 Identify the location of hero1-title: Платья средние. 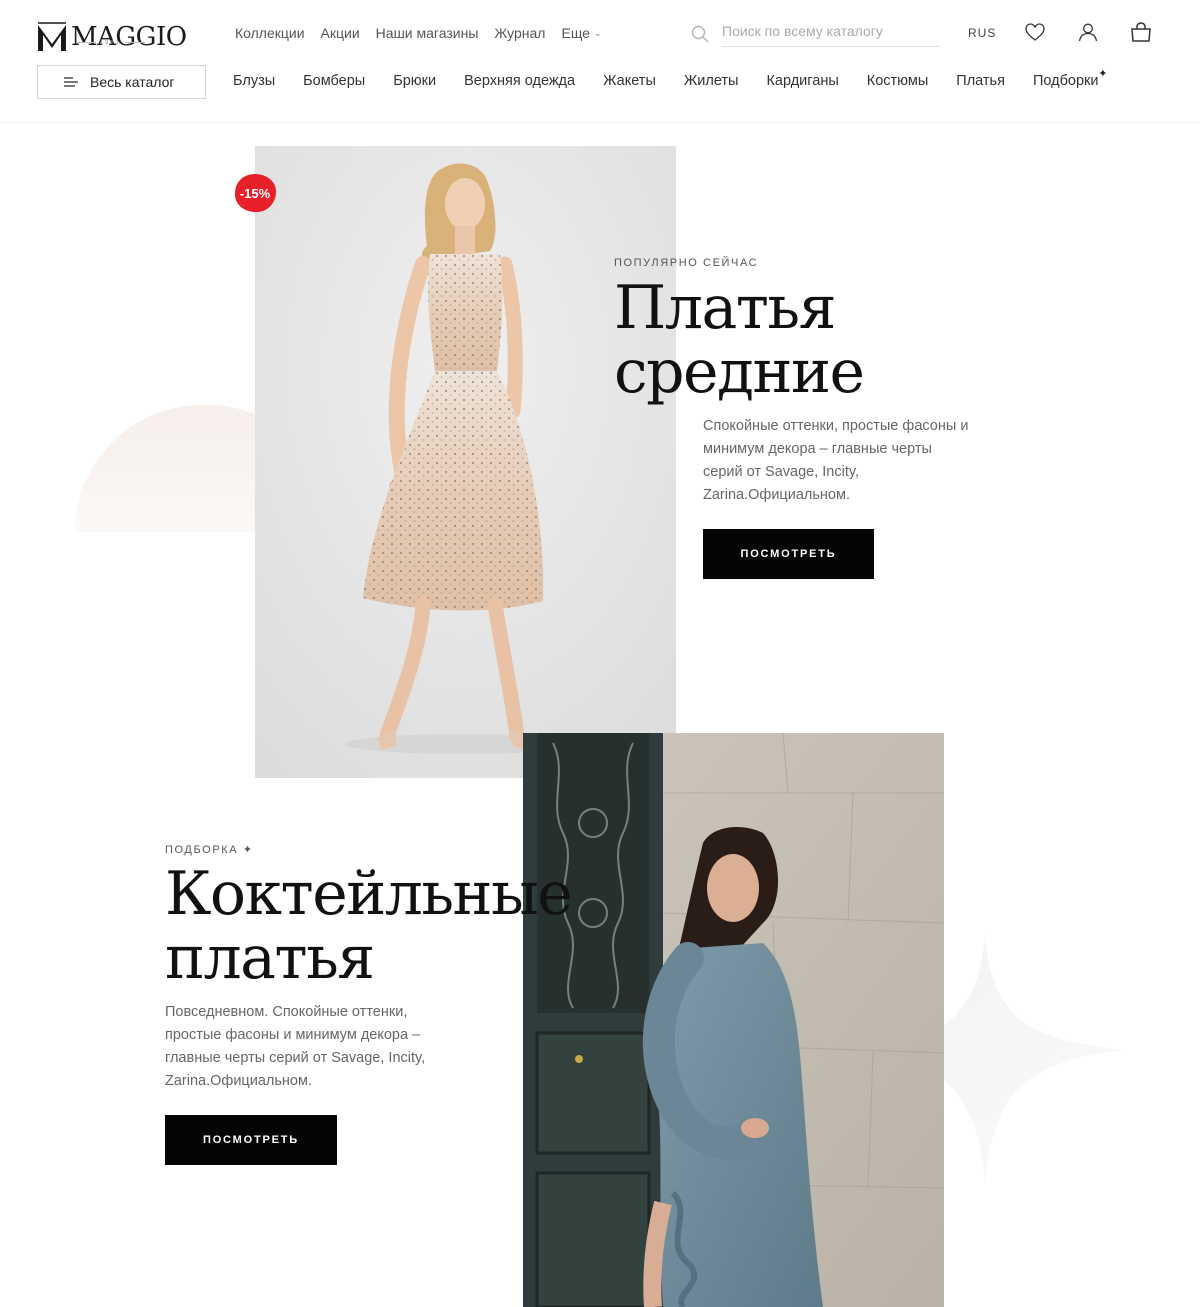
(774, 340).